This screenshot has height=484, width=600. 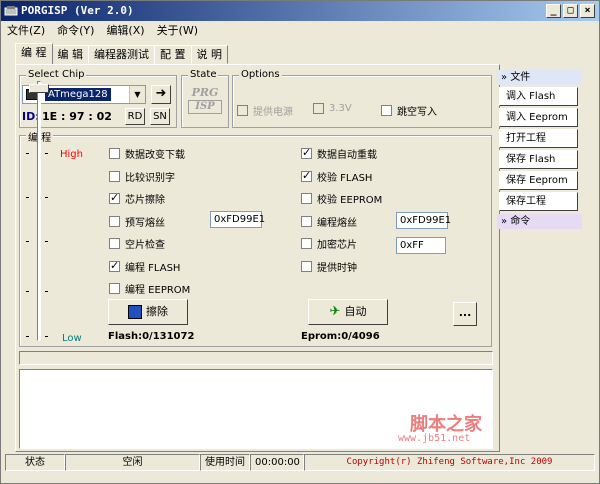 I want to click on provide-clock-checkbox: 提供时钟, so click(x=329, y=266).